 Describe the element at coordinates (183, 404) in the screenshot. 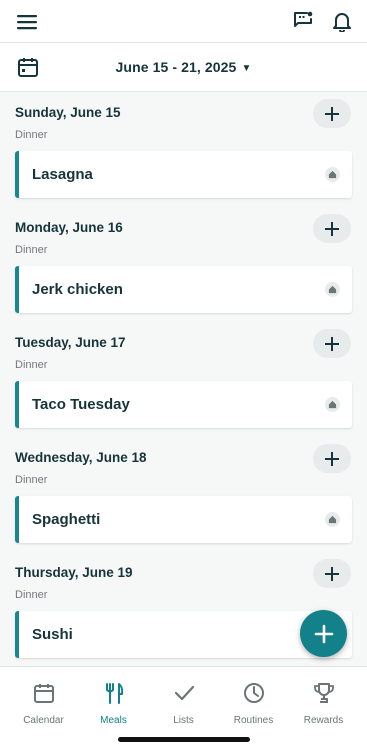

I see `meal-card: Taco Tuesday` at that location.